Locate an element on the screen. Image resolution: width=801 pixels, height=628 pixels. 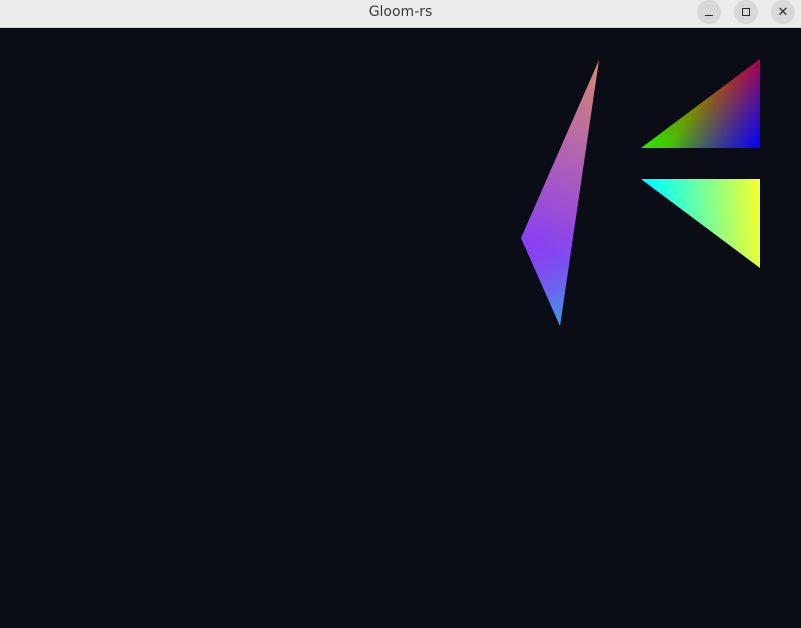
close-button: ✕ is located at coordinates (783, 12).